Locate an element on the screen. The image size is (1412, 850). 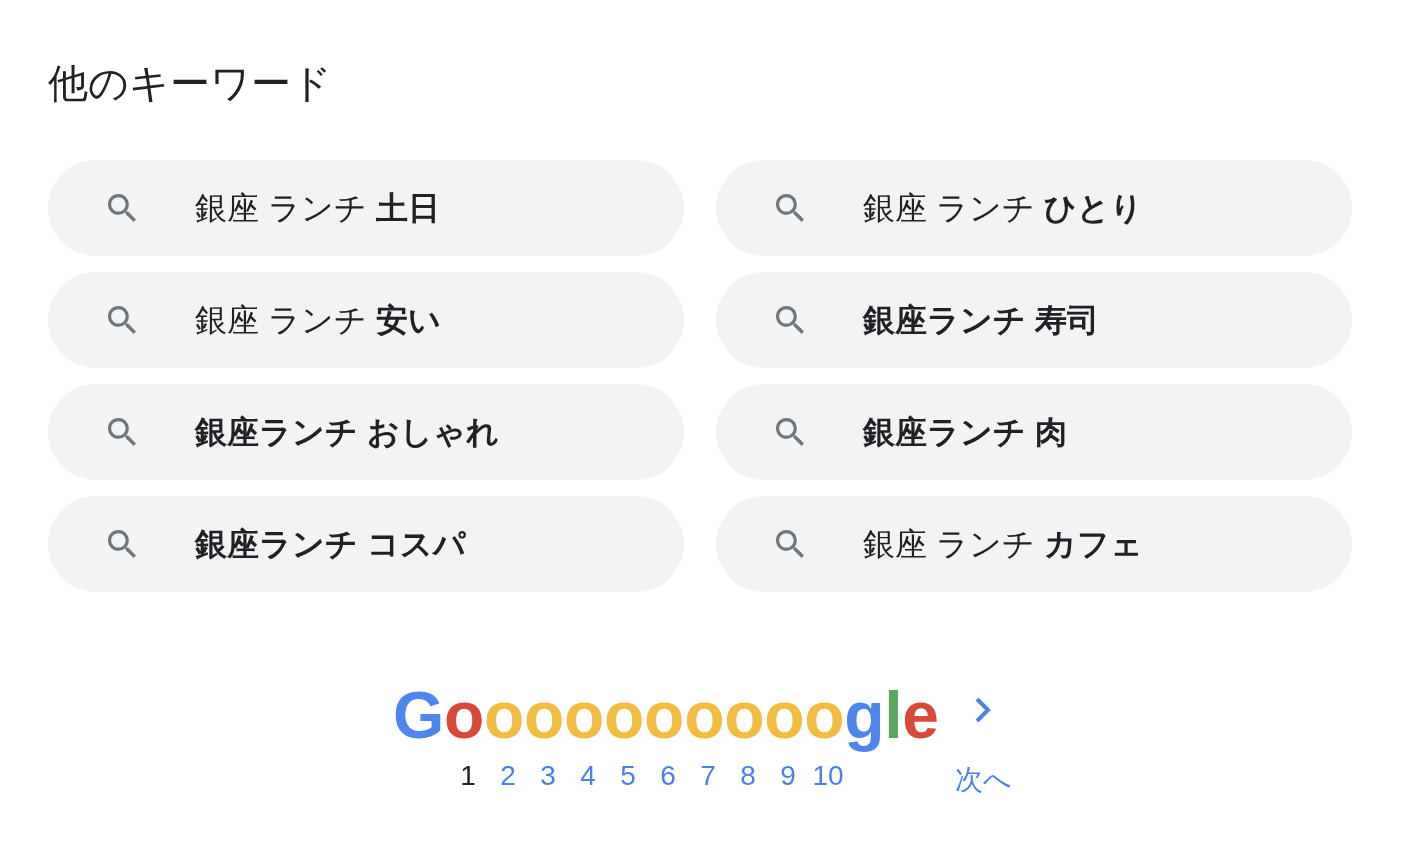
page-link: 6 is located at coordinates (668, 776).